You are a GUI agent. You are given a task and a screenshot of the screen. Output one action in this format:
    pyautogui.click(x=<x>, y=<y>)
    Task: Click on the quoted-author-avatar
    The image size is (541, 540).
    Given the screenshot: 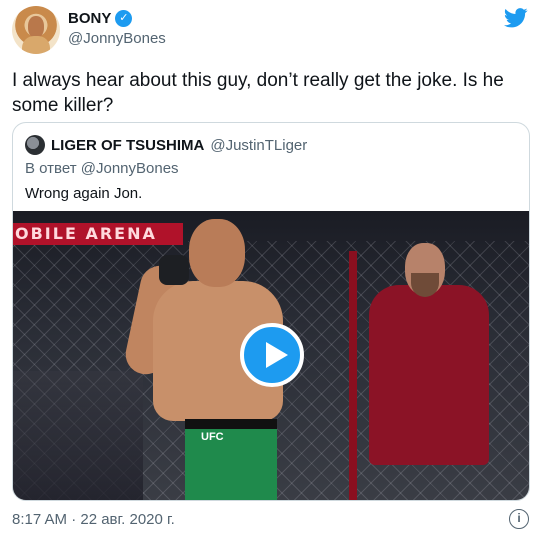 What is the action you would take?
    pyautogui.click(x=35, y=145)
    